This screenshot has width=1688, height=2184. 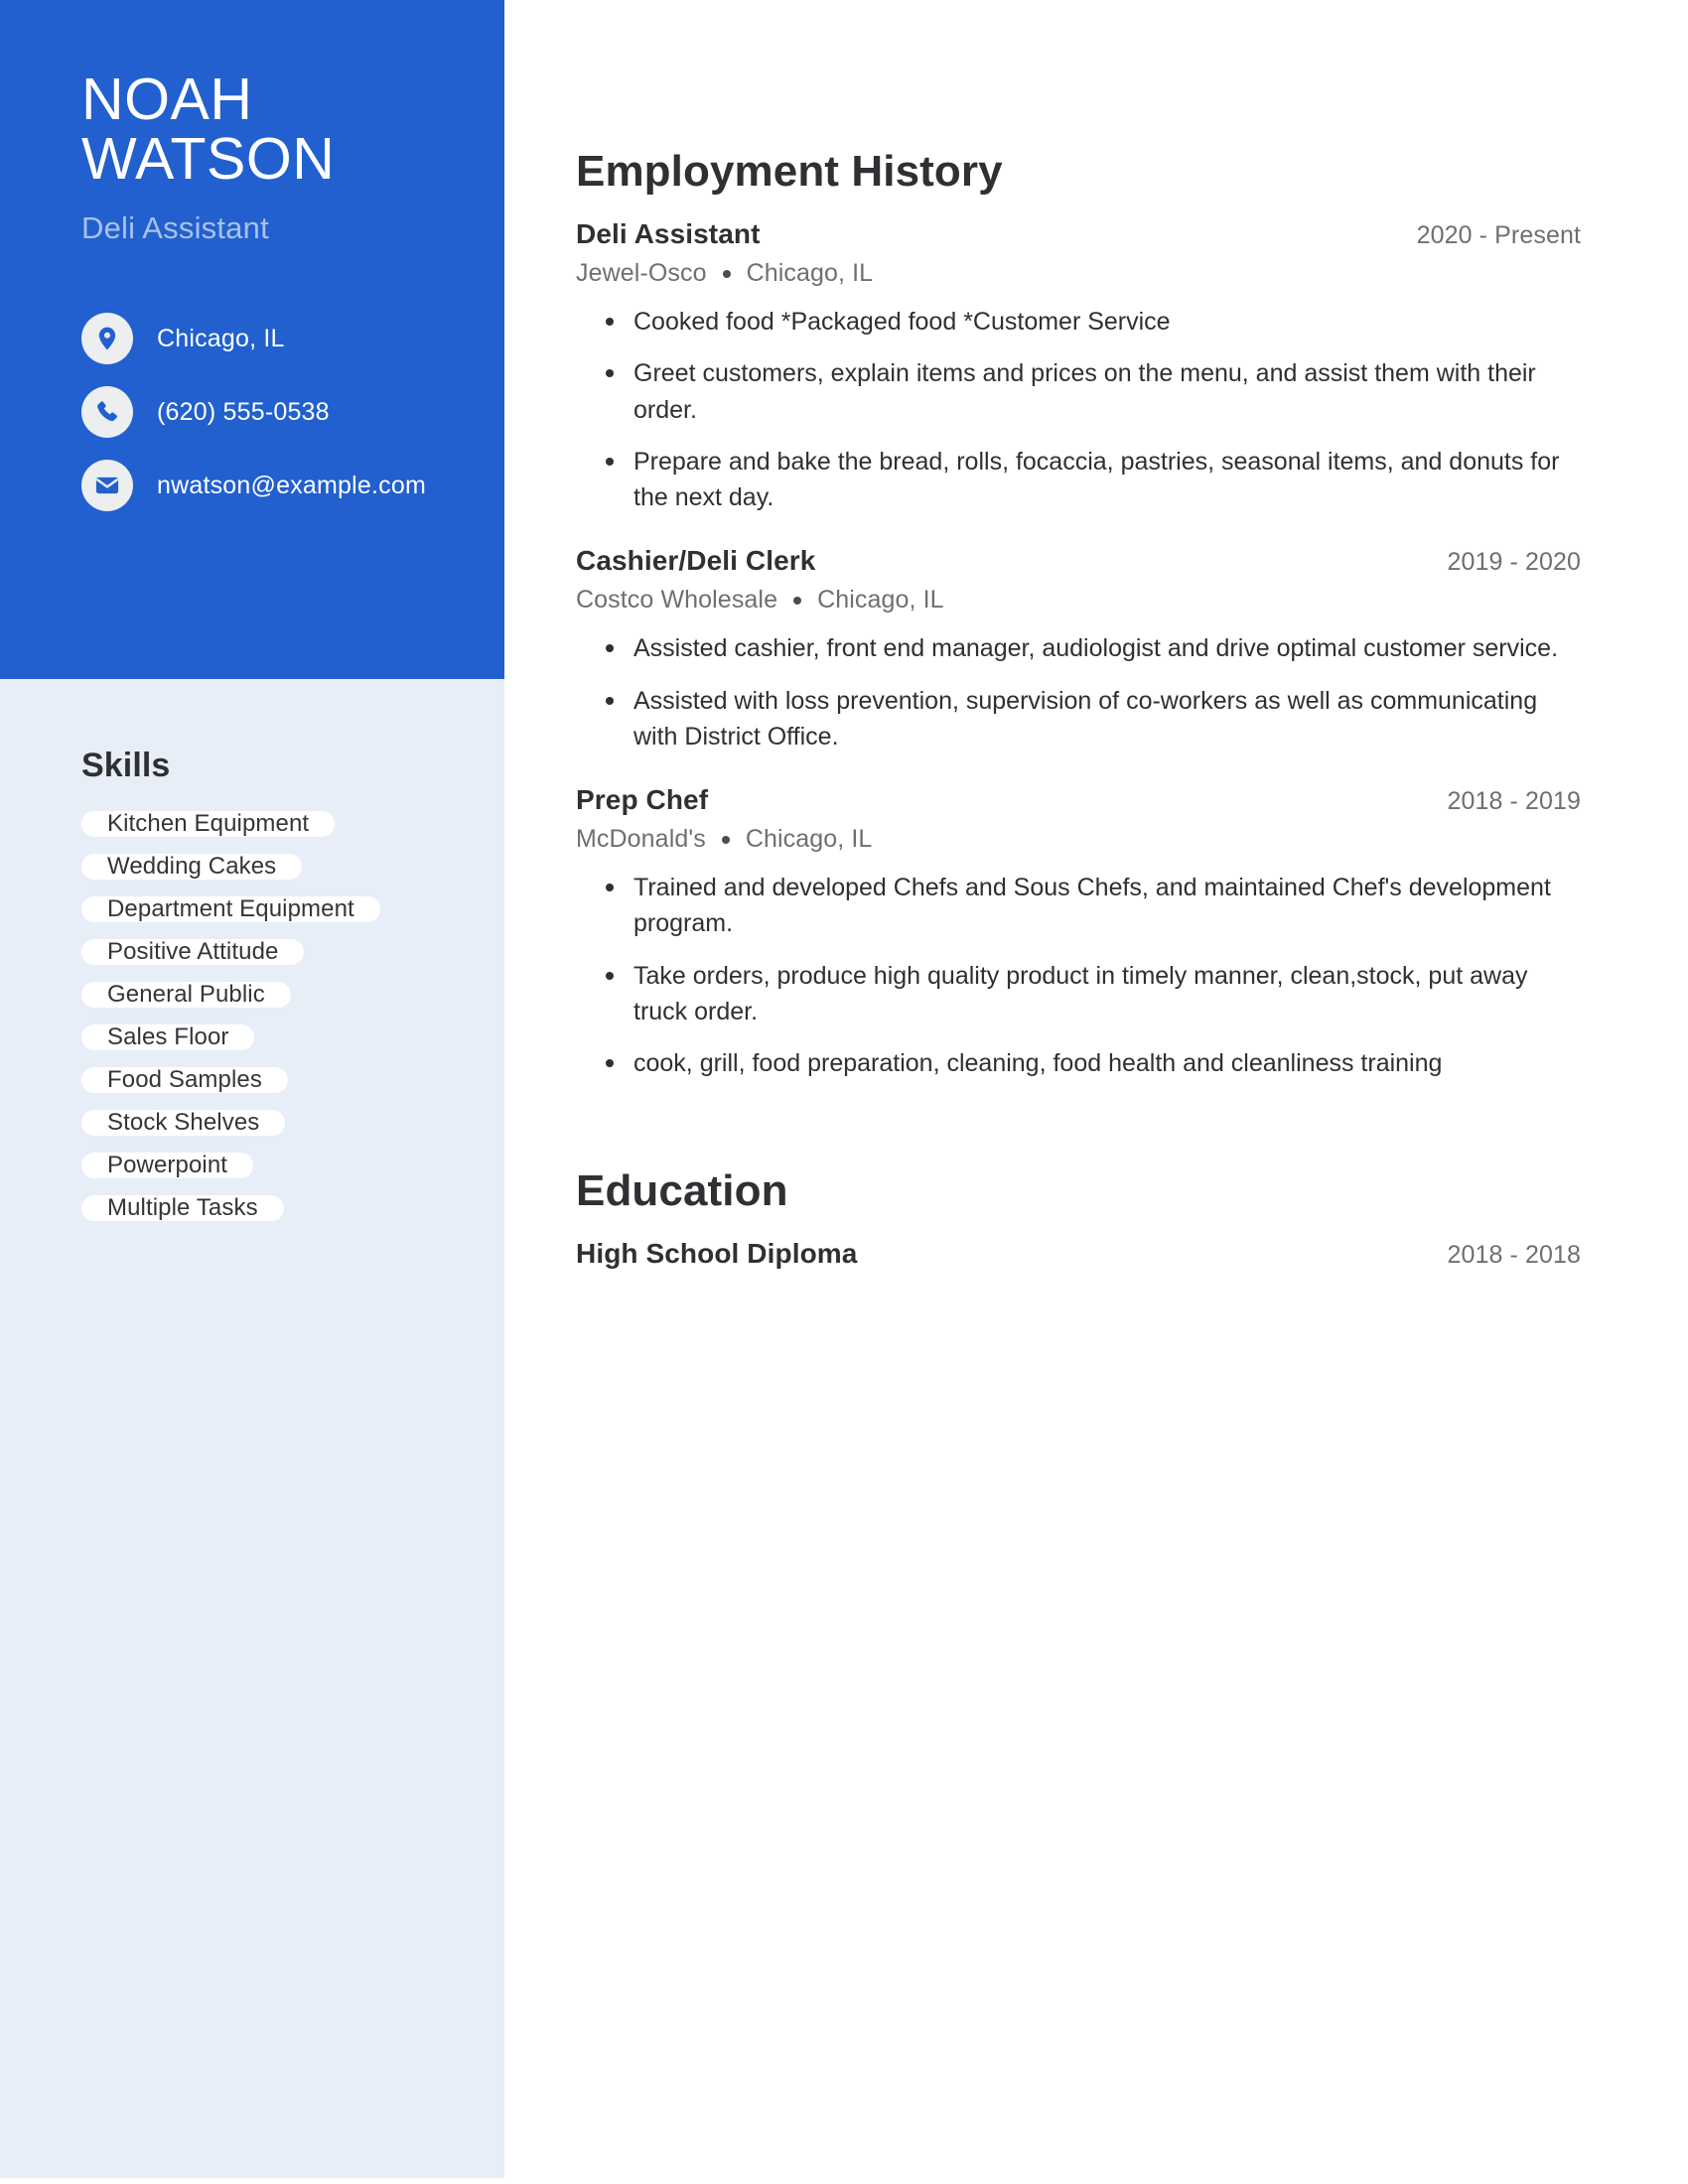 I want to click on candidate-job-title: Deli Assistant, so click(x=175, y=228).